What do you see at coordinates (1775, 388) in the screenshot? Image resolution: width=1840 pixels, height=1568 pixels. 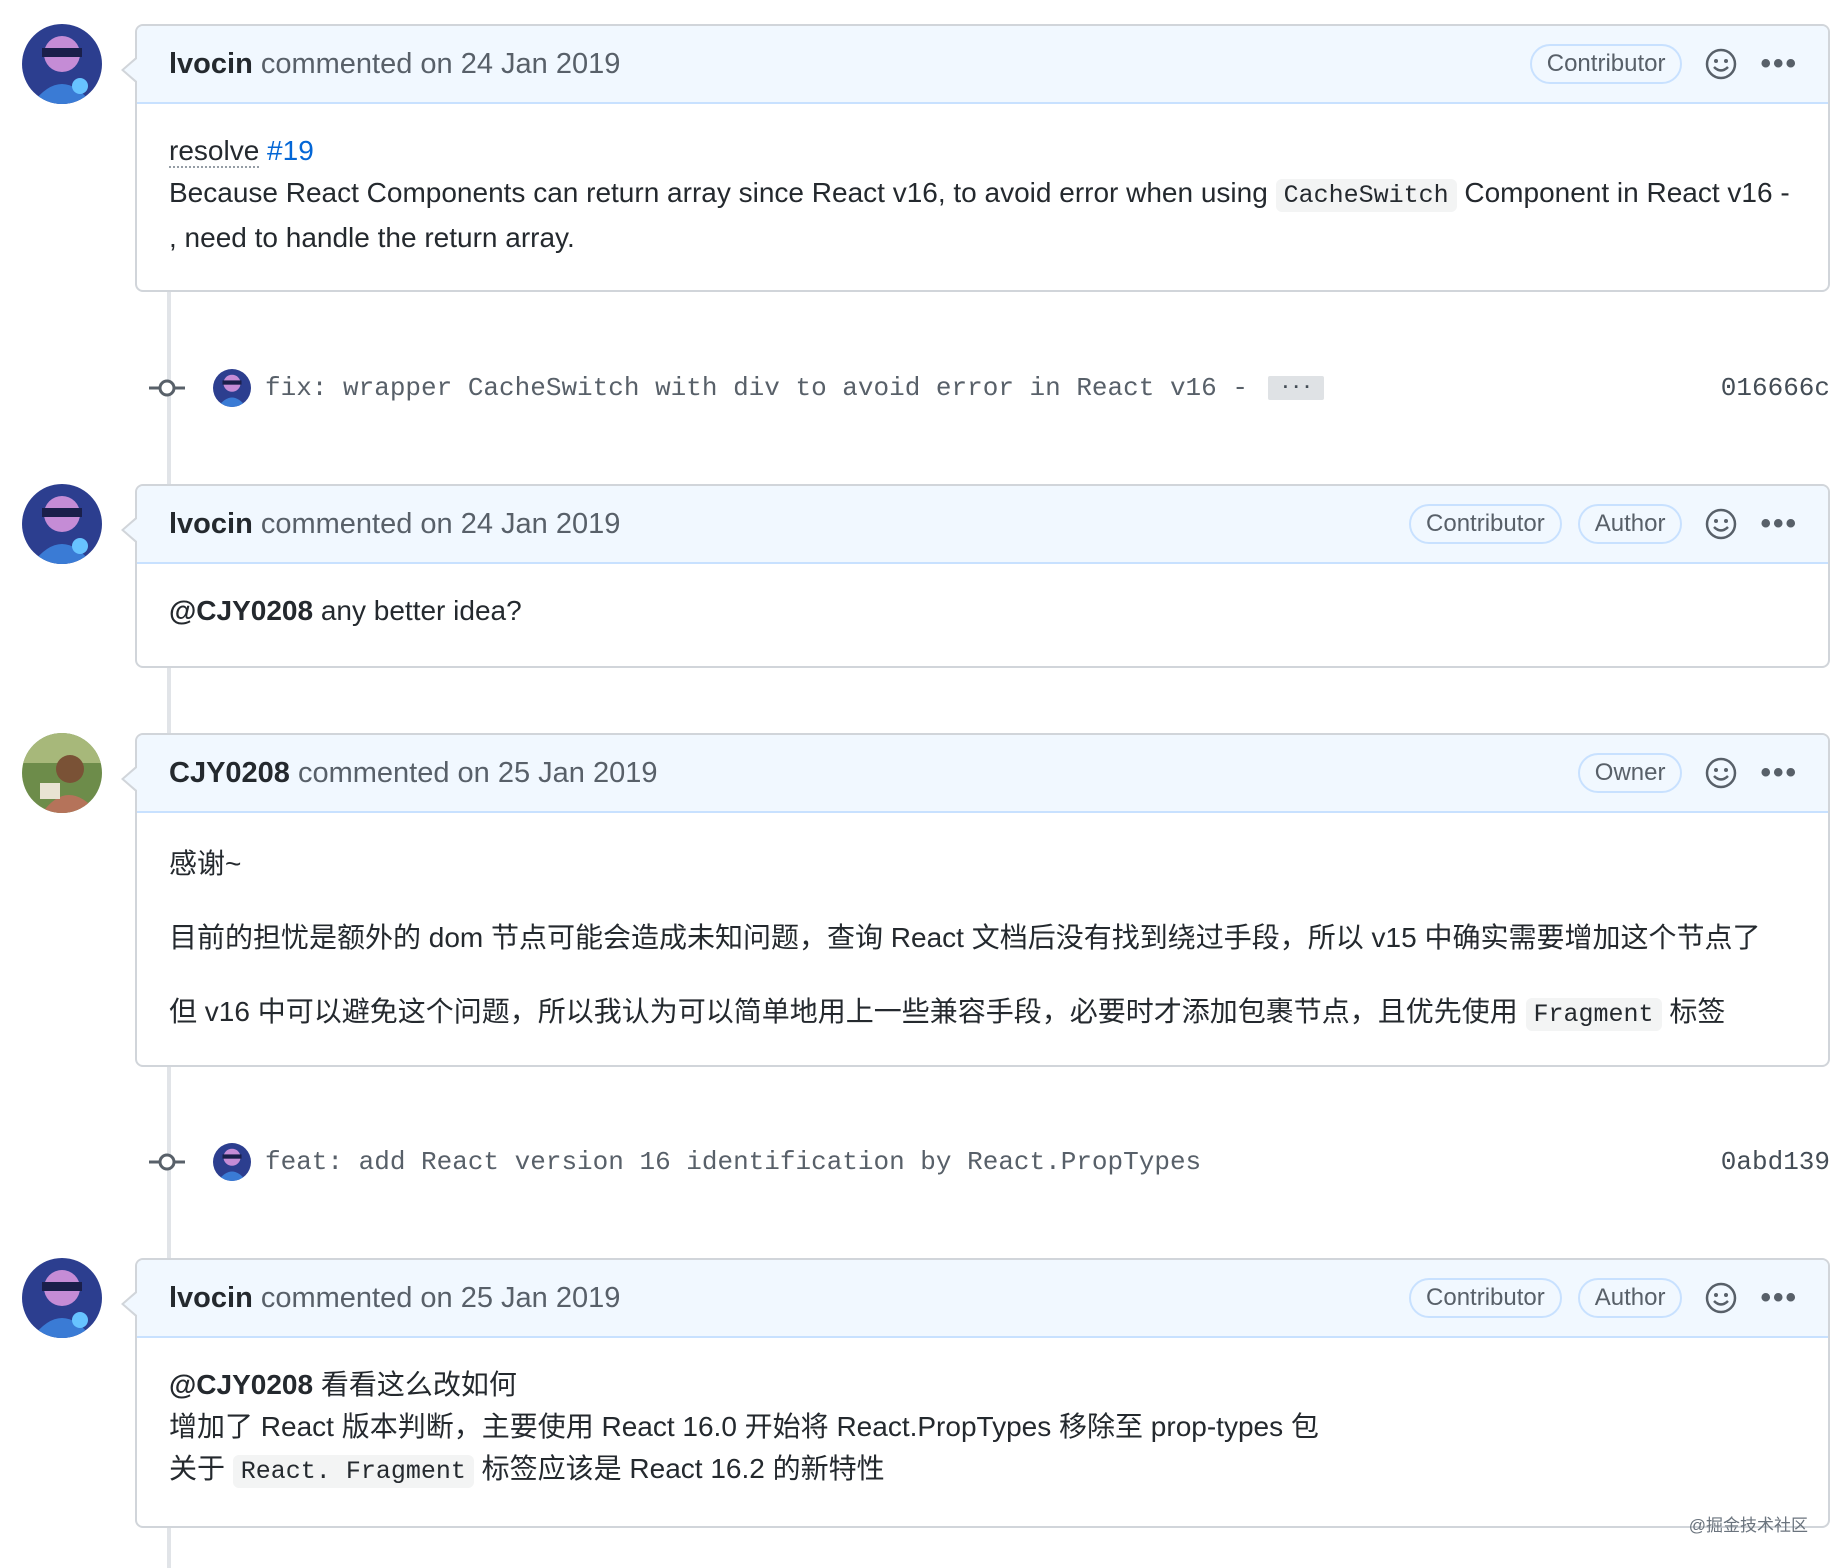 I see `commit-sha: 016666c` at bounding box center [1775, 388].